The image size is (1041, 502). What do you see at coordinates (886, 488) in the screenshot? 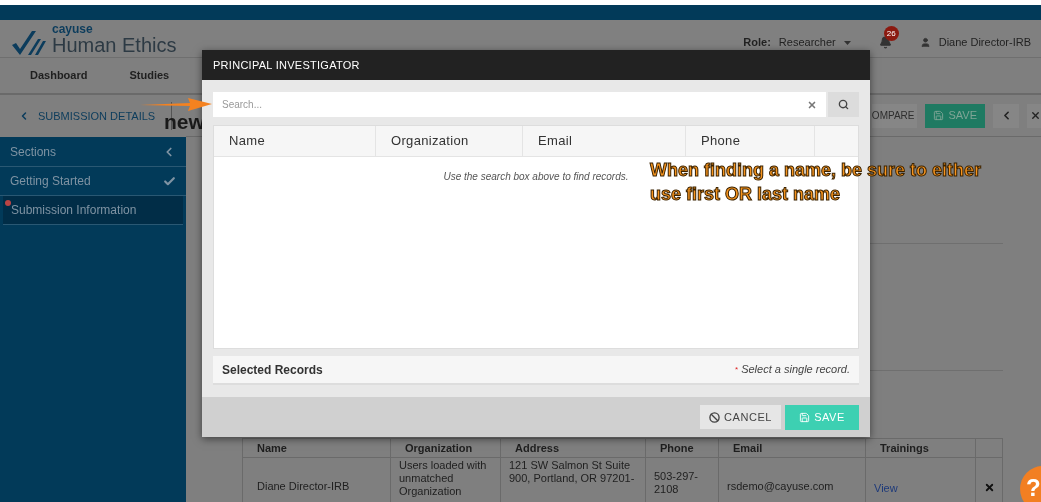
I see `view-link: View` at bounding box center [886, 488].